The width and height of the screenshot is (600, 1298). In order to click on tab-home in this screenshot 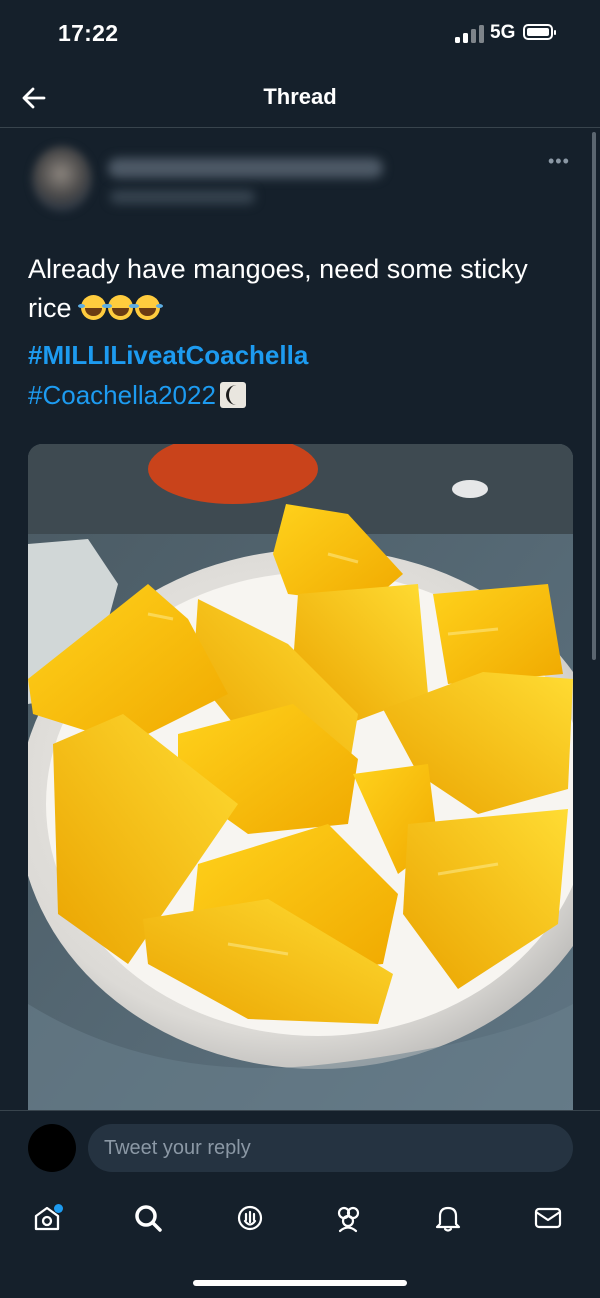, I will do `click(47, 1218)`.